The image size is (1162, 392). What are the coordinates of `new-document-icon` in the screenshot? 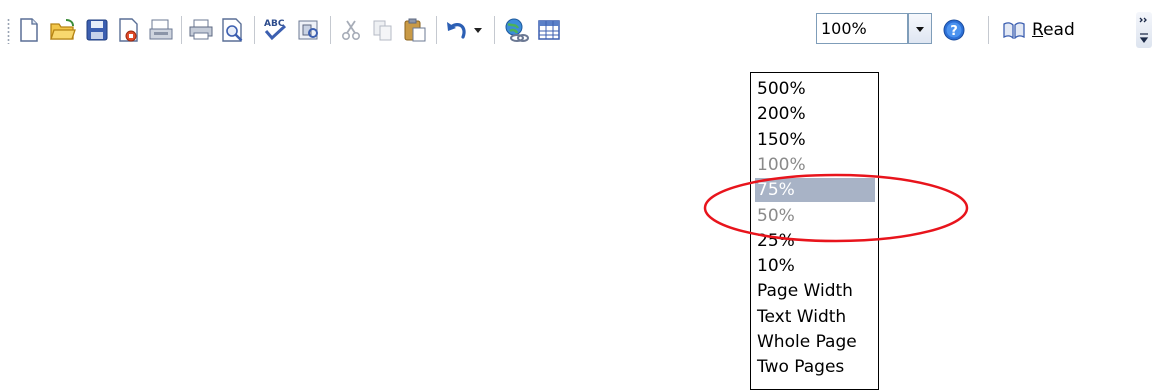 It's located at (29, 30).